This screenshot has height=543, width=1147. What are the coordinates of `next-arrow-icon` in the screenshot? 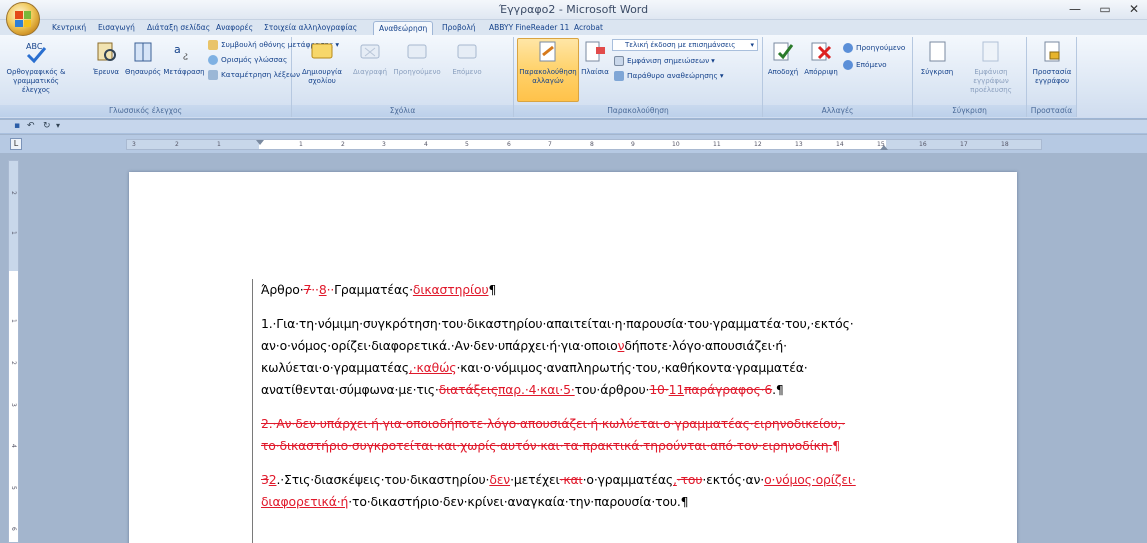 It's located at (848, 64).